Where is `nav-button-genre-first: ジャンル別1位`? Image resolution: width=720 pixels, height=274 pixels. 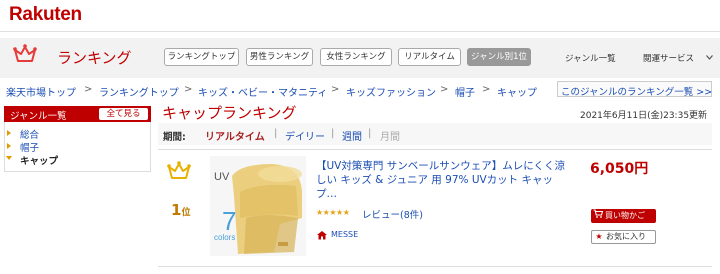
nav-button-genre-first: ジャンル別1位 is located at coordinates (499, 57).